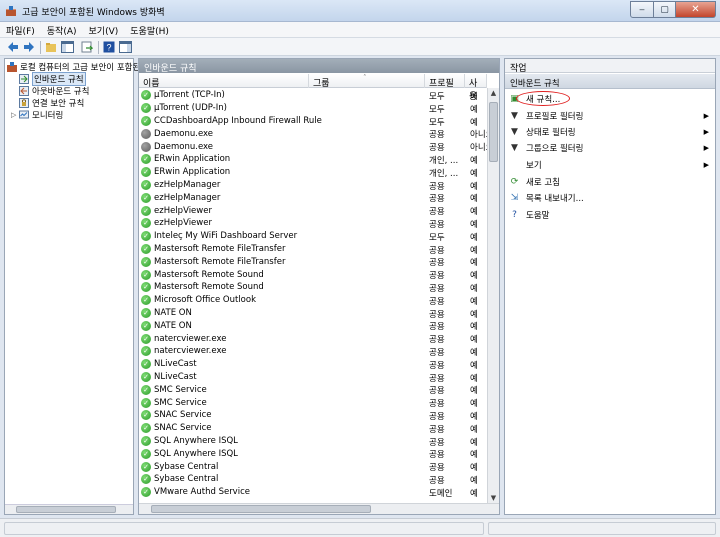 The height and width of the screenshot is (537, 720). What do you see at coordinates (543, 98) in the screenshot?
I see `annotation-highlight-ring` at bounding box center [543, 98].